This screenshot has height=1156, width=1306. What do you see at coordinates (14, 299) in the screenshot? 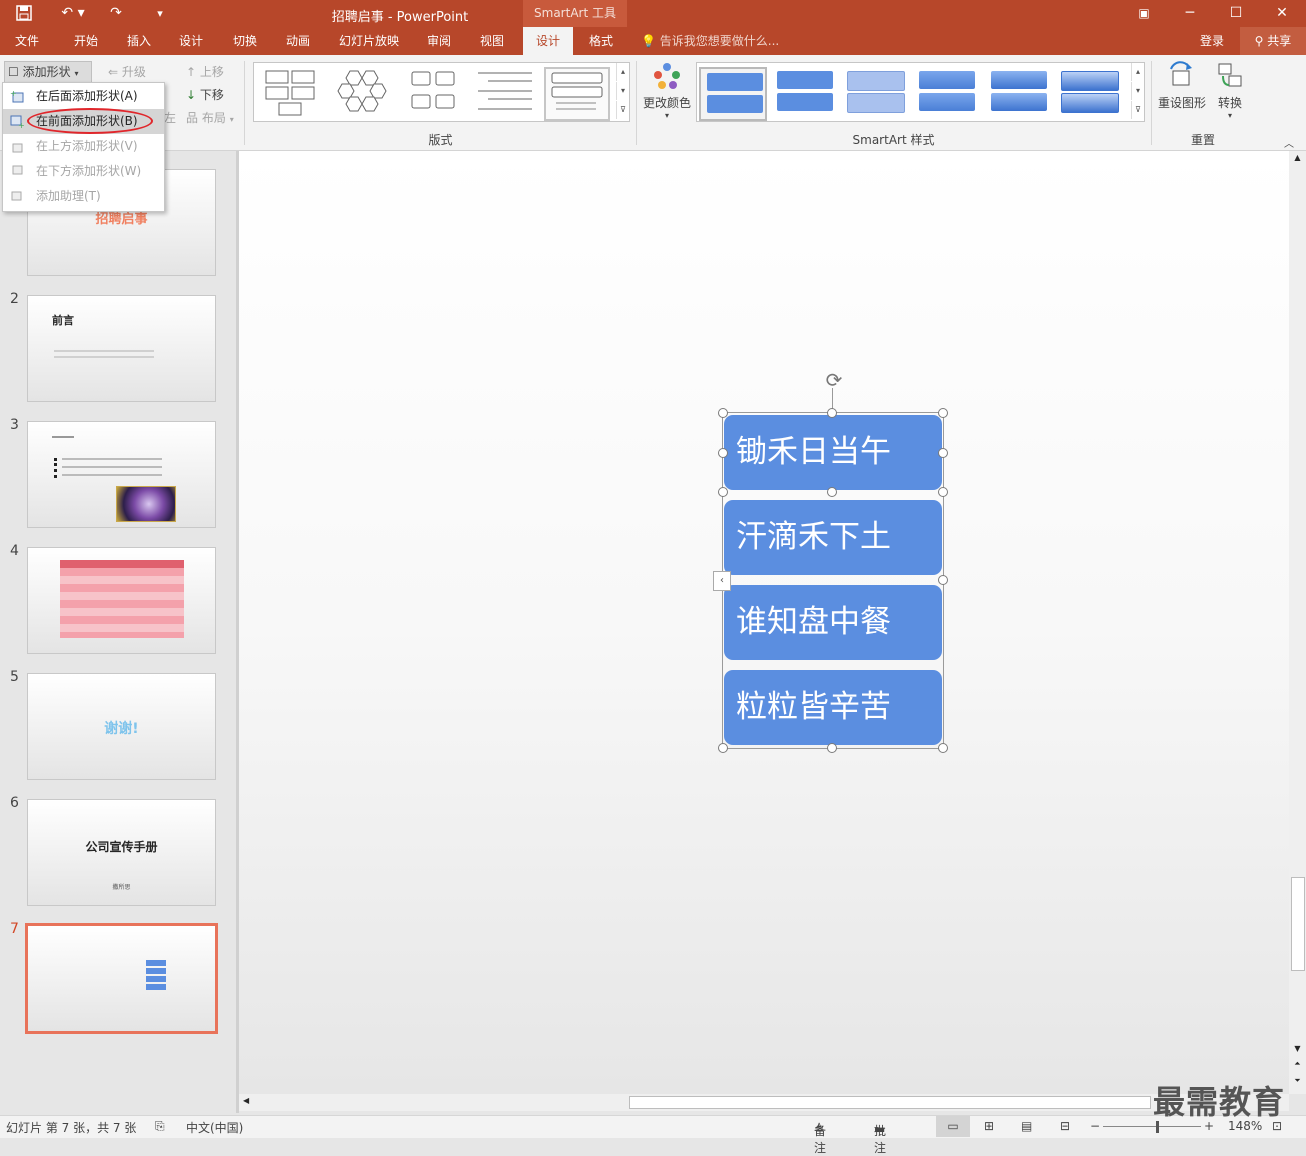
I see `slide-number: 2` at bounding box center [14, 299].